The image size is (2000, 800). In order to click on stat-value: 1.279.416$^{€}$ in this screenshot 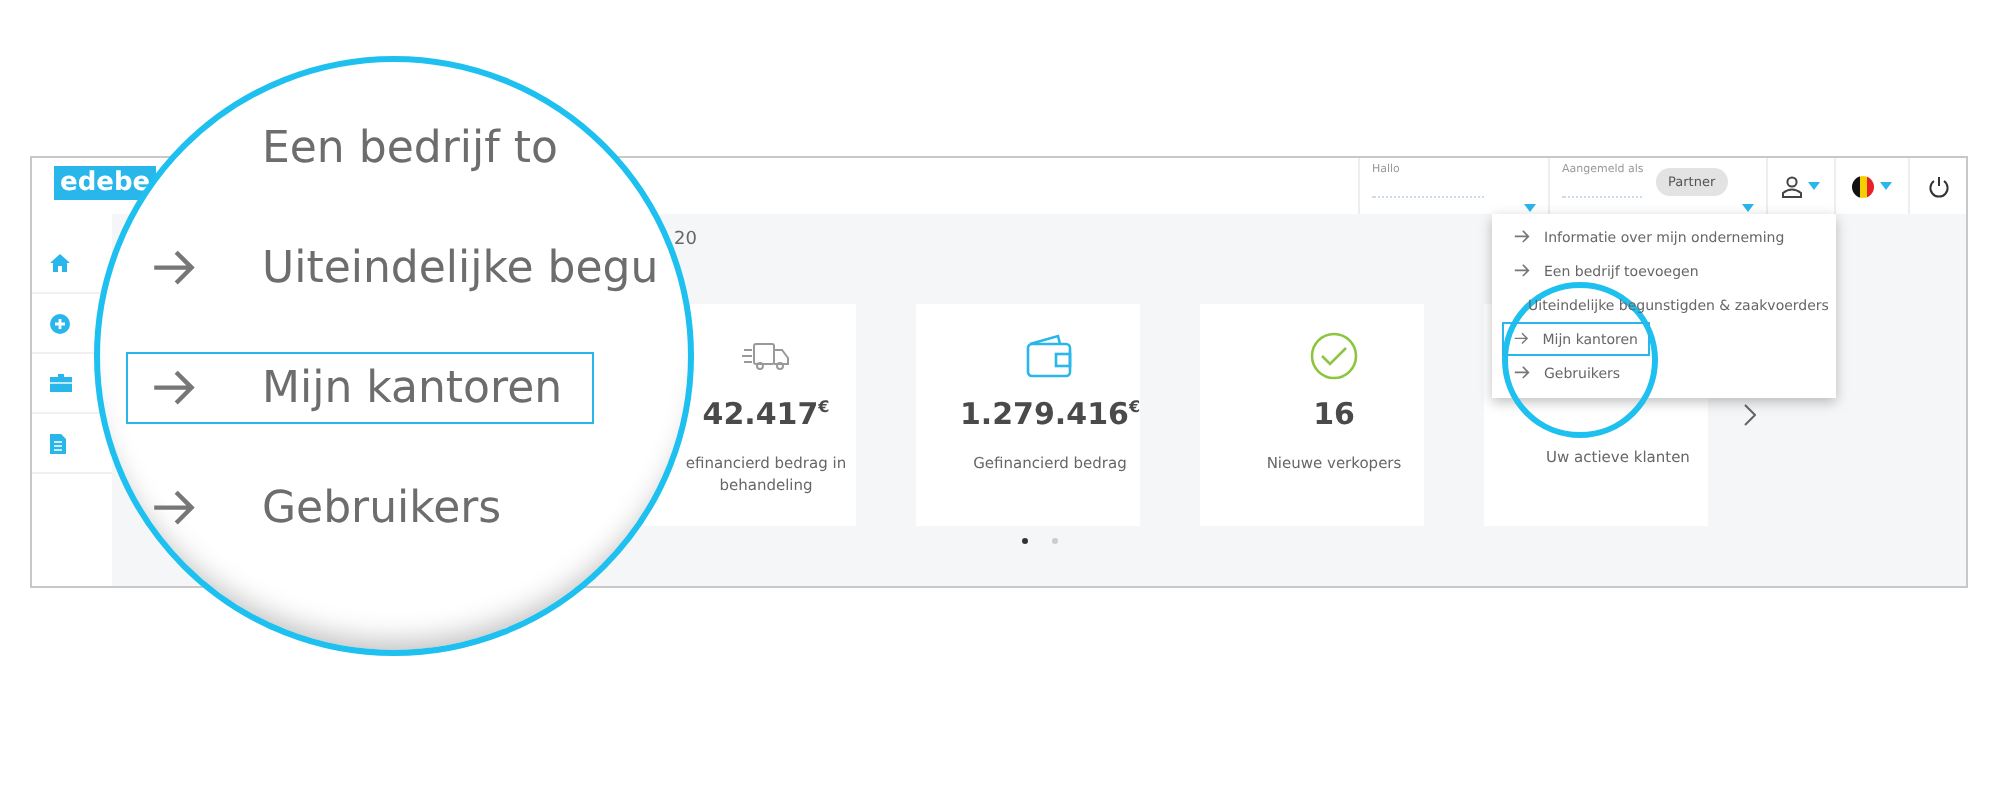, I will do `click(1050, 414)`.